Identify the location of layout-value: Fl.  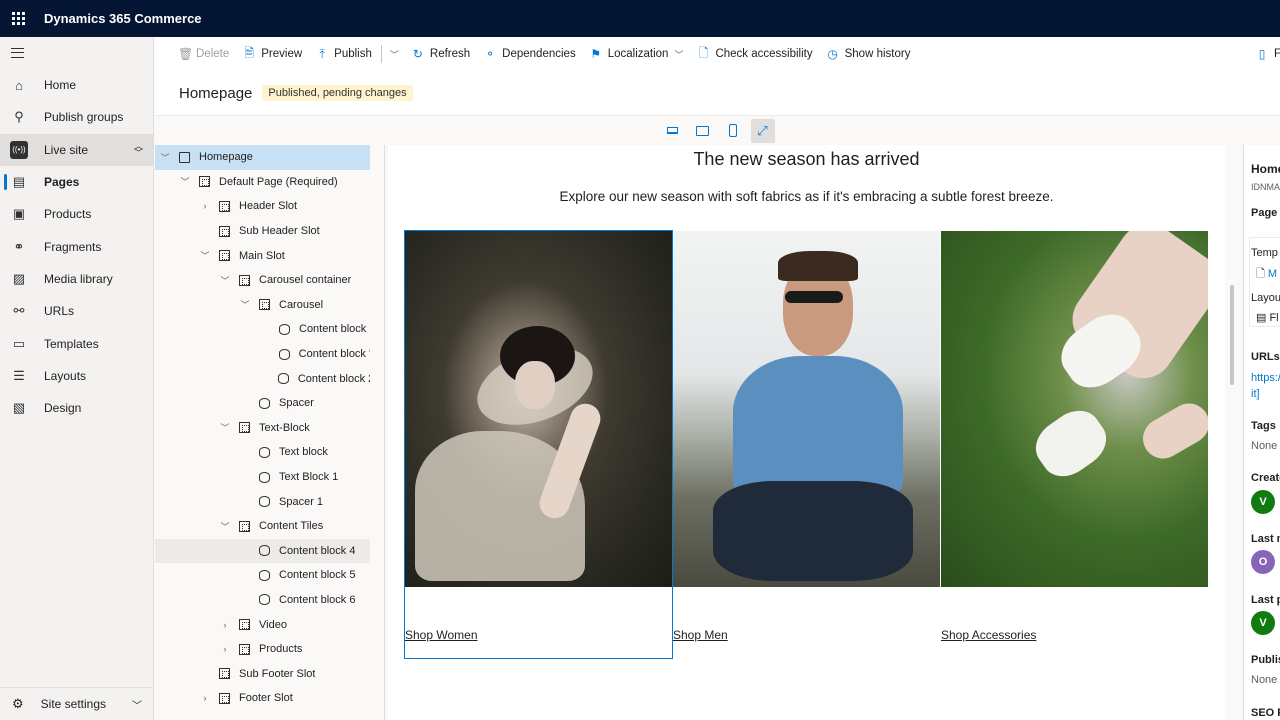
(1274, 318).